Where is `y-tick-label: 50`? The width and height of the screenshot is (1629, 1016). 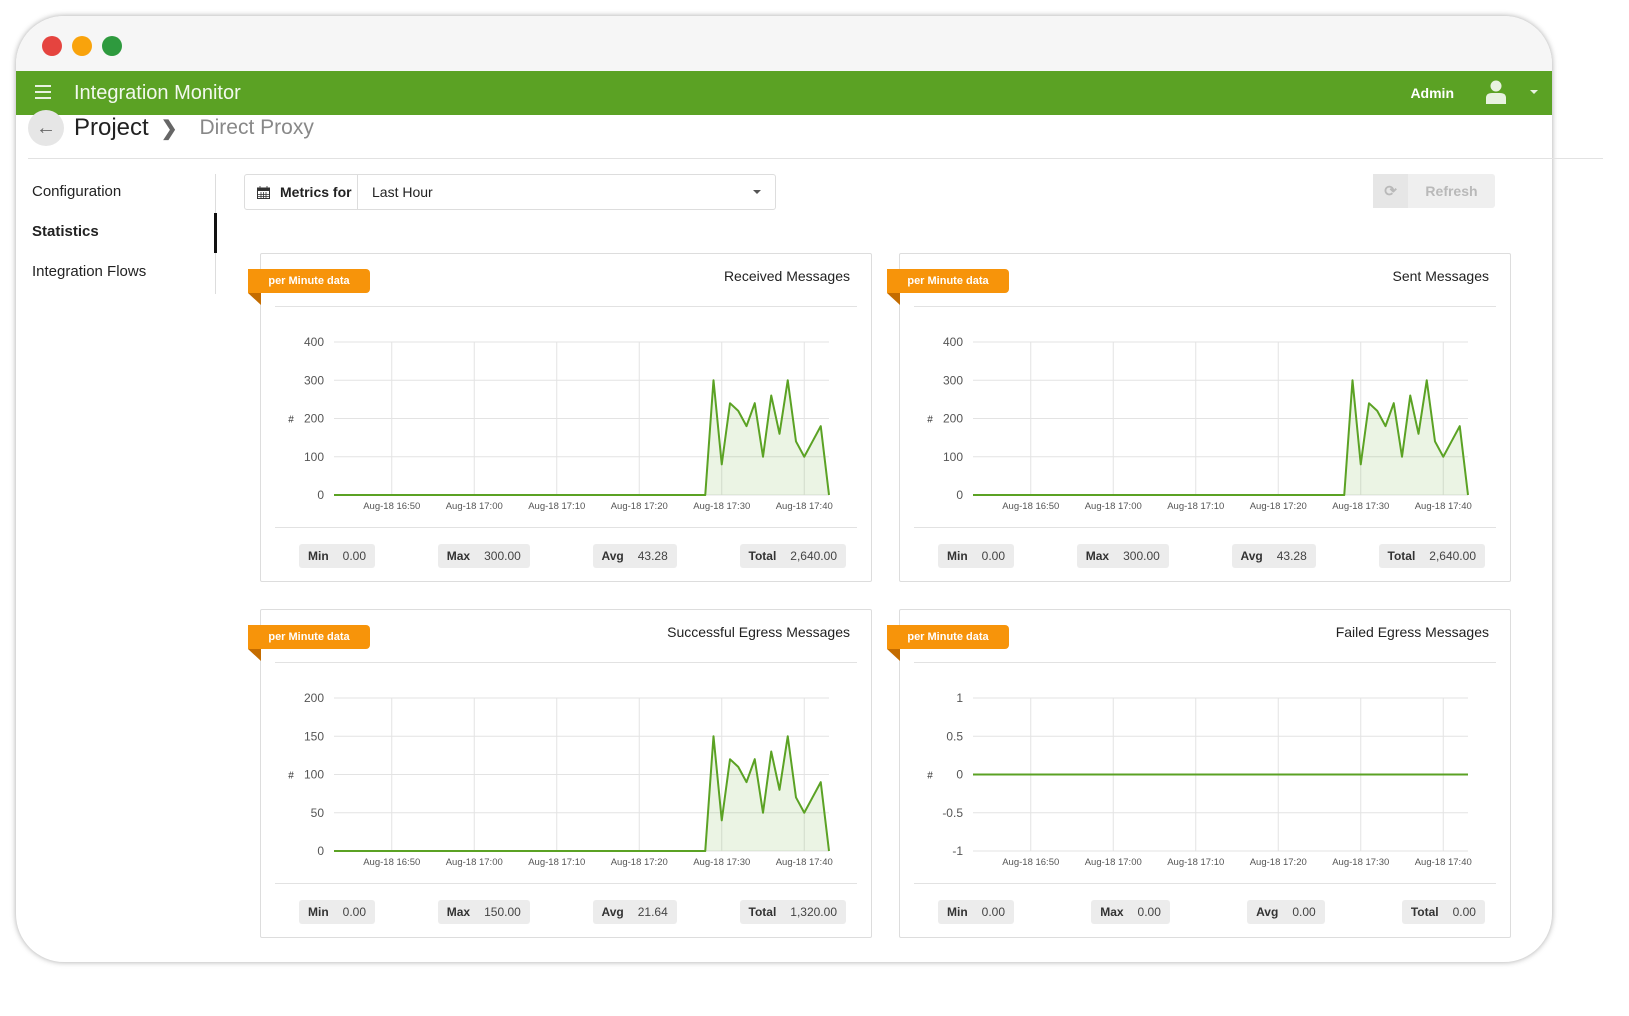 y-tick-label: 50 is located at coordinates (318, 813).